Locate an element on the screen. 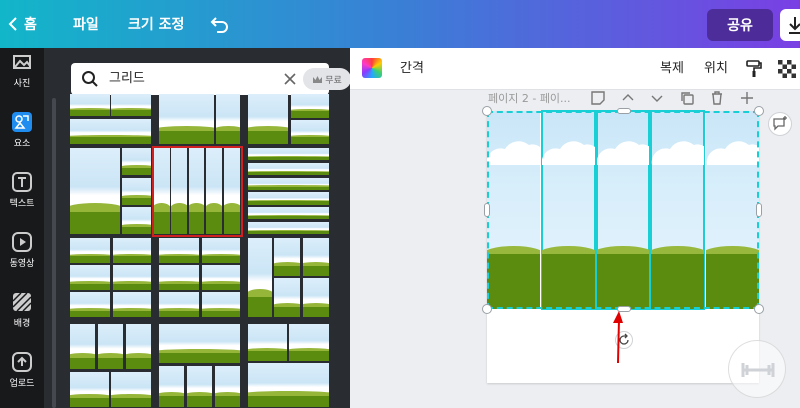  watermark-logo is located at coordinates (757, 369).